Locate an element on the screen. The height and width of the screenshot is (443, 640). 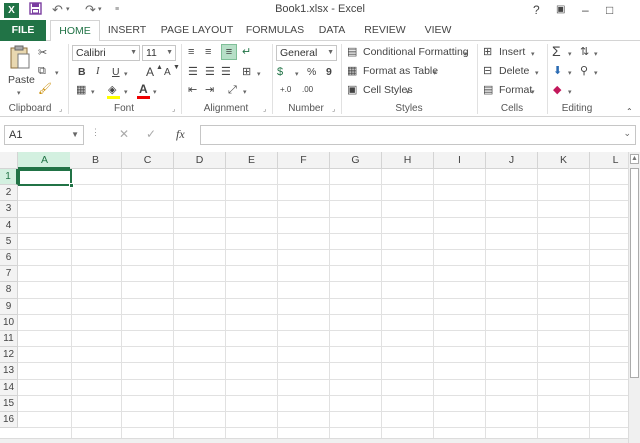
tab-review: REVIEW is located at coordinates (385, 30).